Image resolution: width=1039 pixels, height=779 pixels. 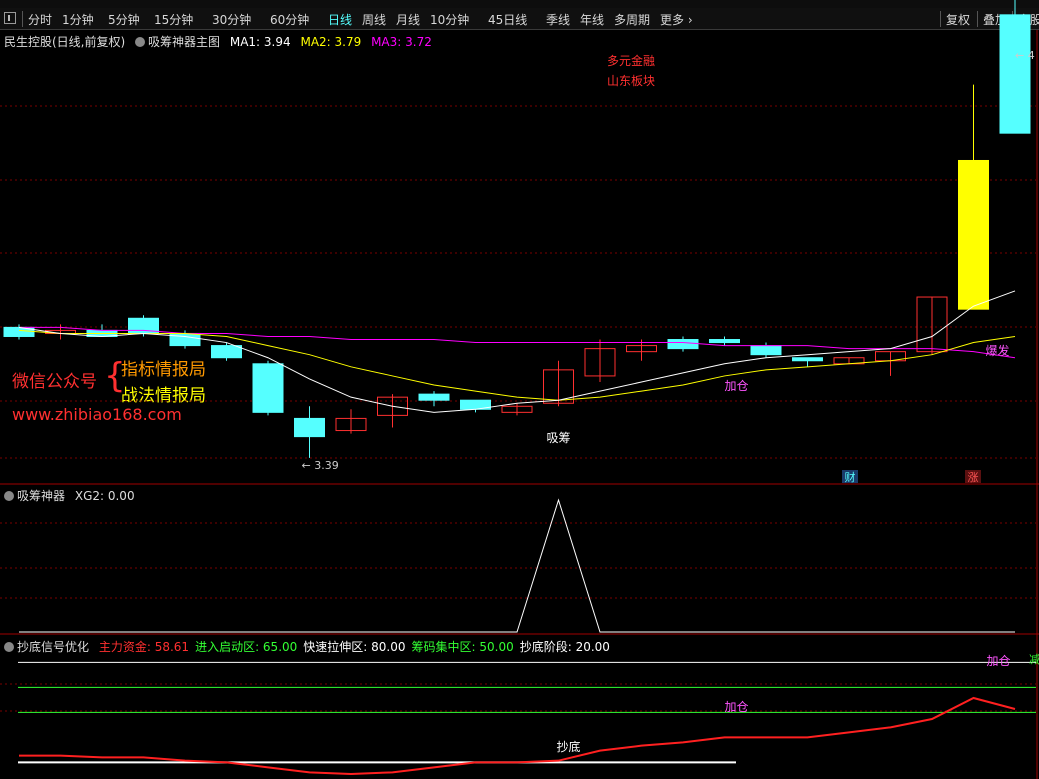 What do you see at coordinates (517, 365) in the screenshot?
I see `ma2-line` at bounding box center [517, 365].